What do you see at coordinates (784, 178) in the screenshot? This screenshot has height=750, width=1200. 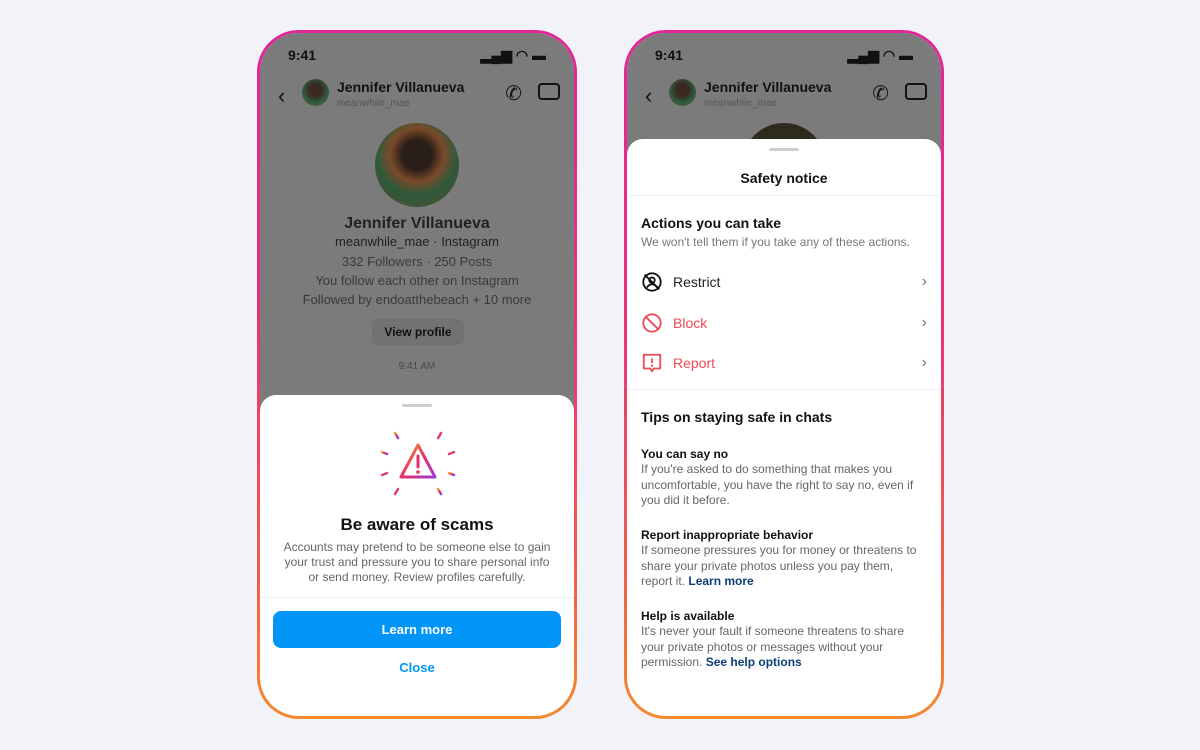 I see `sheet-title: Safety notice` at bounding box center [784, 178].